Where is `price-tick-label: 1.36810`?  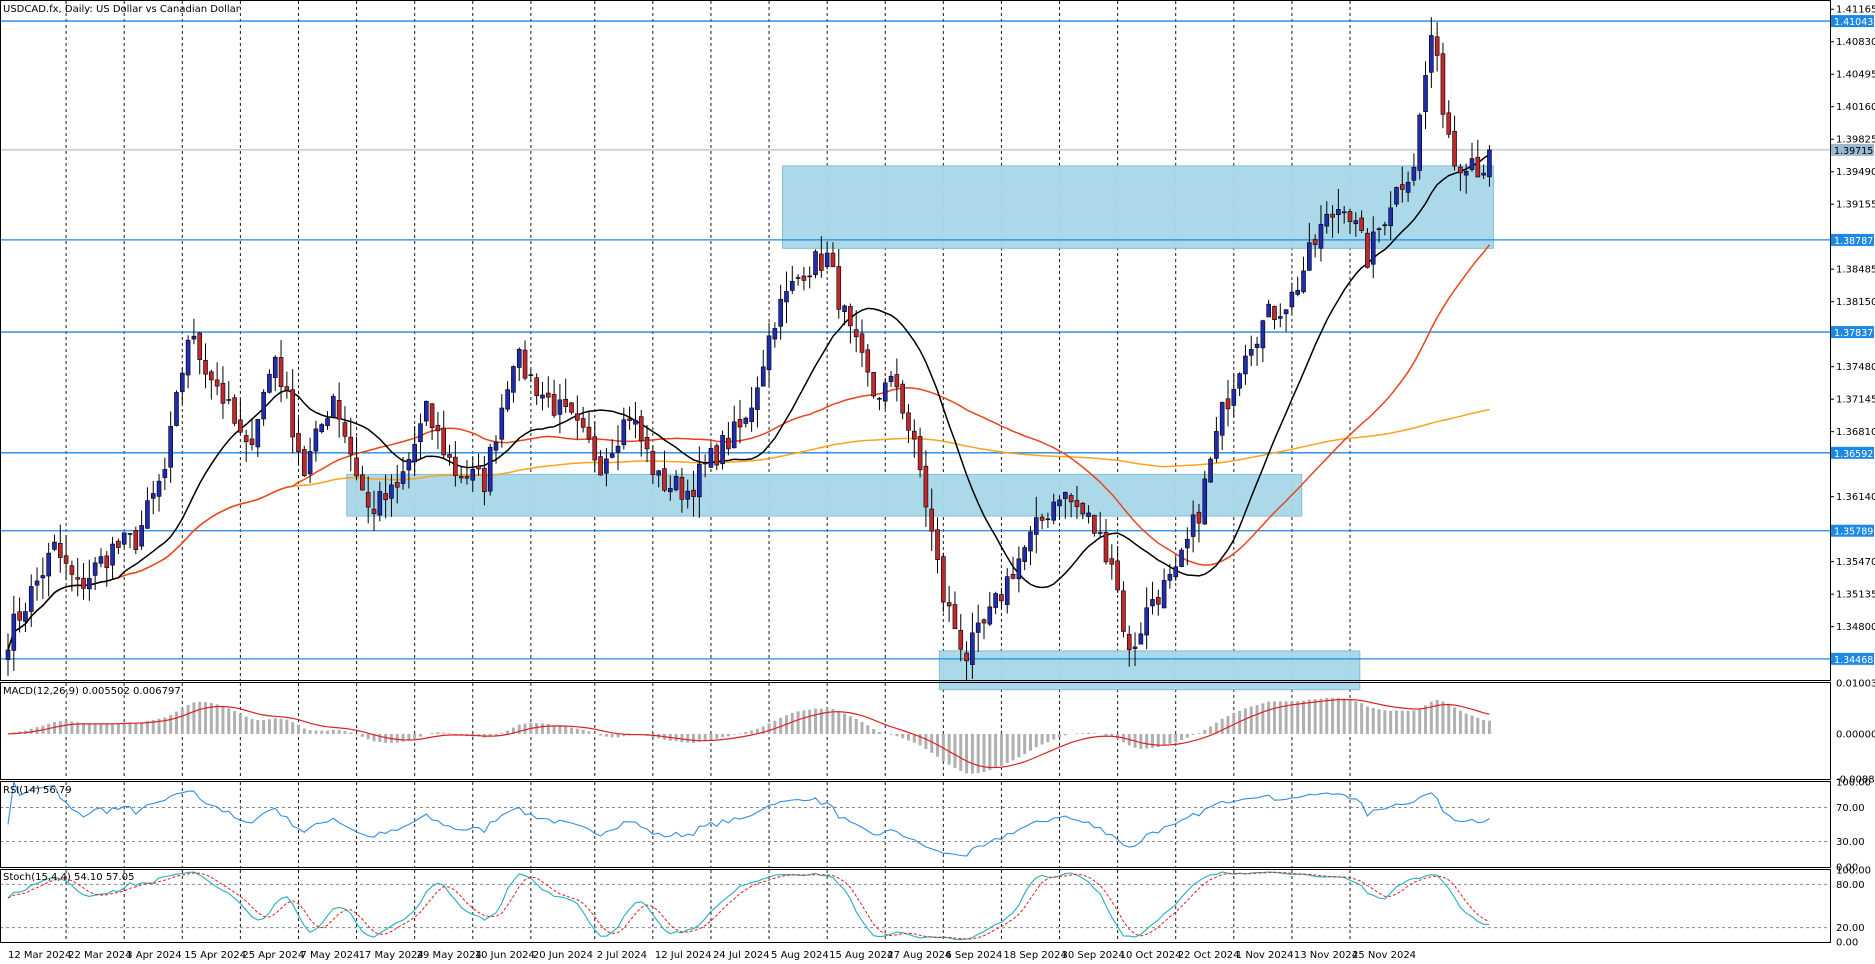 price-tick-label: 1.36810 is located at coordinates (1855, 432).